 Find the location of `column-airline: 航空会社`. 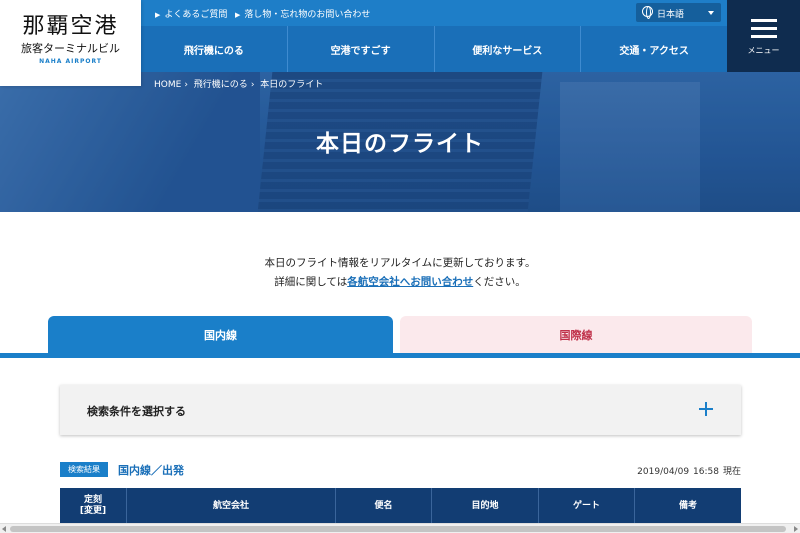

column-airline: 航空会社 is located at coordinates (230, 506).